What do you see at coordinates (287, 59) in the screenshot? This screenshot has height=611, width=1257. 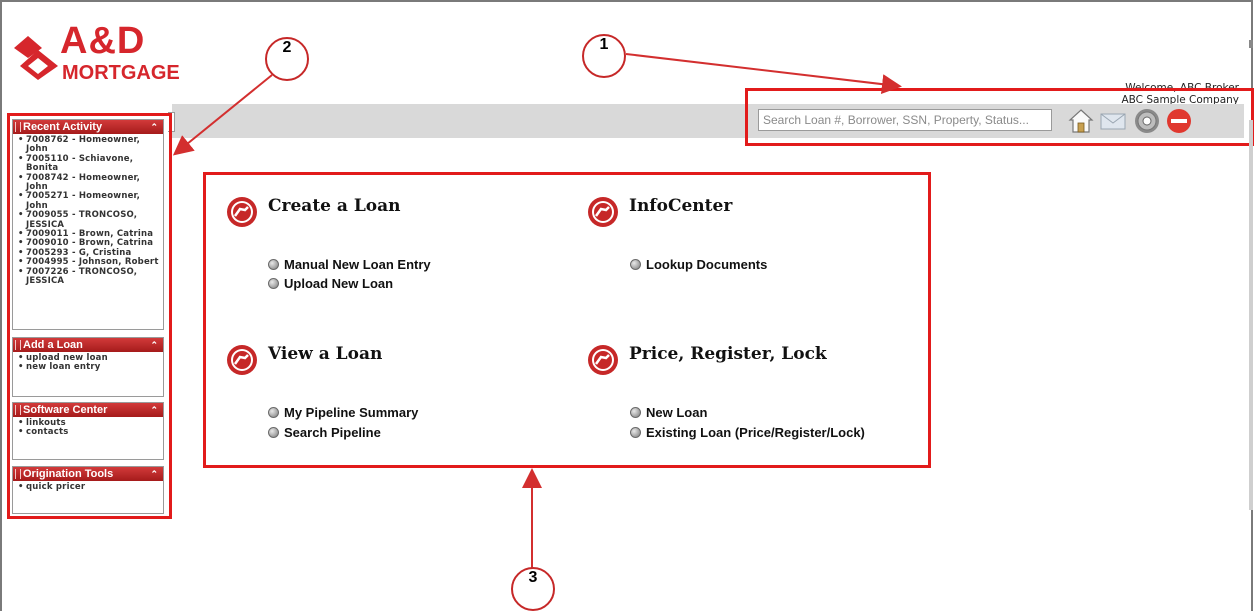 I see `callout-2: 2` at bounding box center [287, 59].